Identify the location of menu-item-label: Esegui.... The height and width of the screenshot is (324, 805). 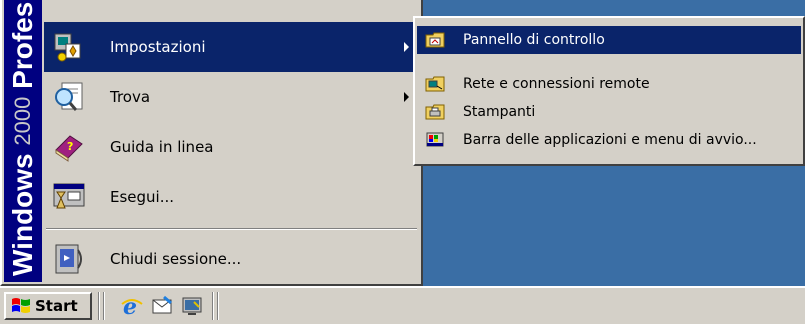
(142, 197).